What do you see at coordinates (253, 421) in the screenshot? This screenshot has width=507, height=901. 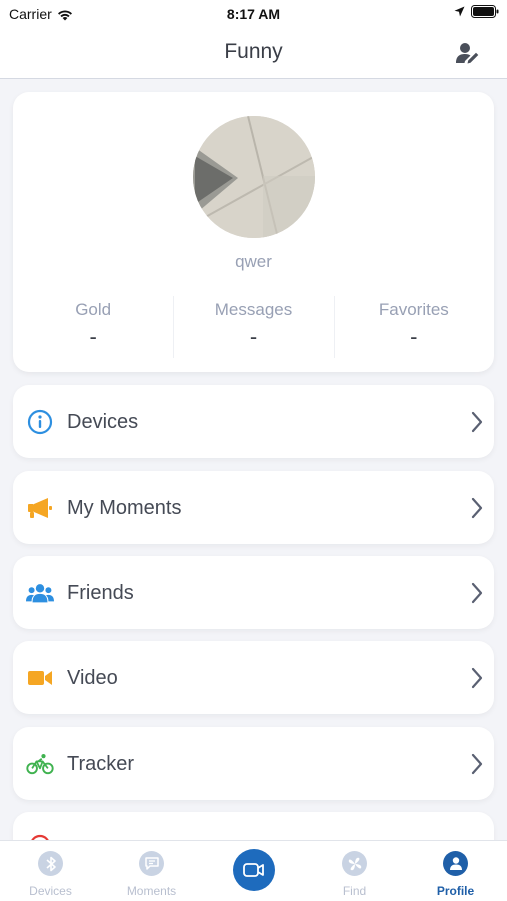 I see `menu-item-devices: Devices` at bounding box center [253, 421].